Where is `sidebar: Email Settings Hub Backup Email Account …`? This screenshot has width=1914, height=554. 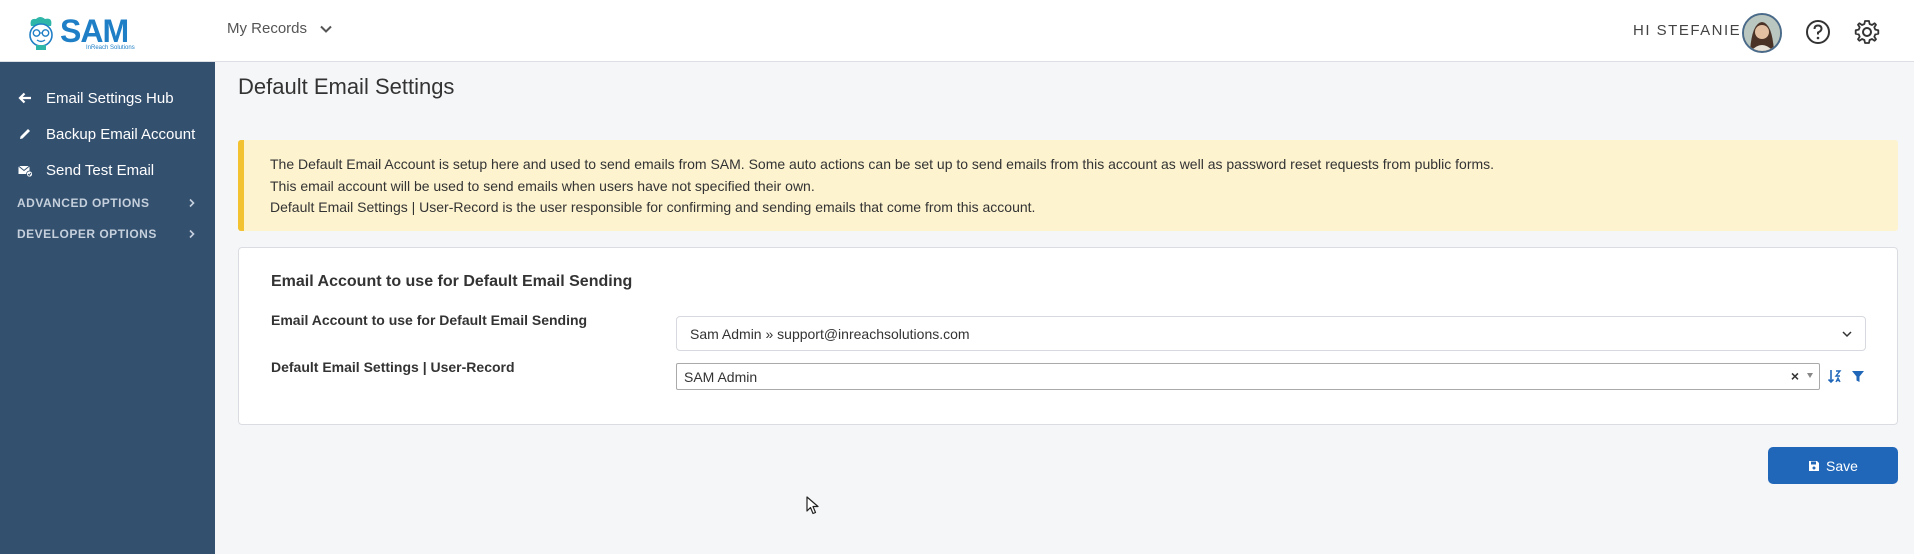
sidebar: Email Settings Hub Backup Email Account … is located at coordinates (107, 308).